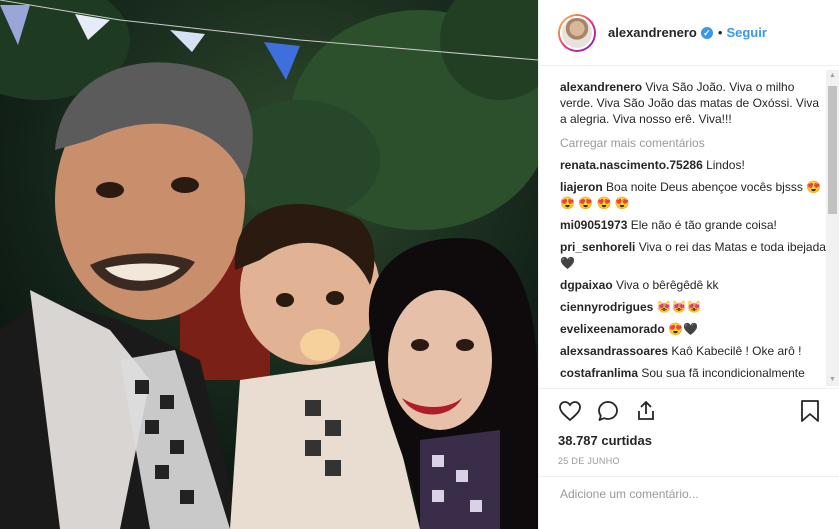 The width and height of the screenshot is (839, 529). Describe the element at coordinates (689, 440) in the screenshot. I see `like-count: 38.787 curtidas` at that location.